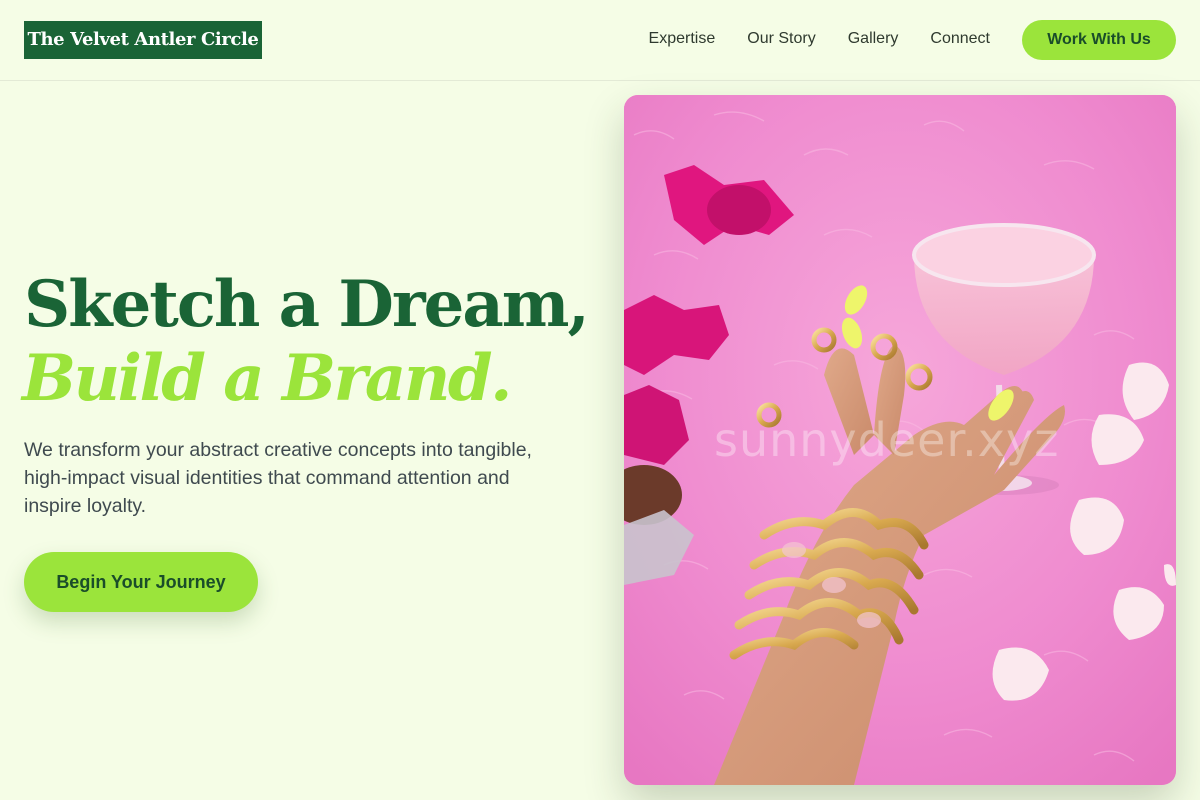 This screenshot has height=800, width=1200. I want to click on nav-link-expertise: Expertise, so click(682, 39).